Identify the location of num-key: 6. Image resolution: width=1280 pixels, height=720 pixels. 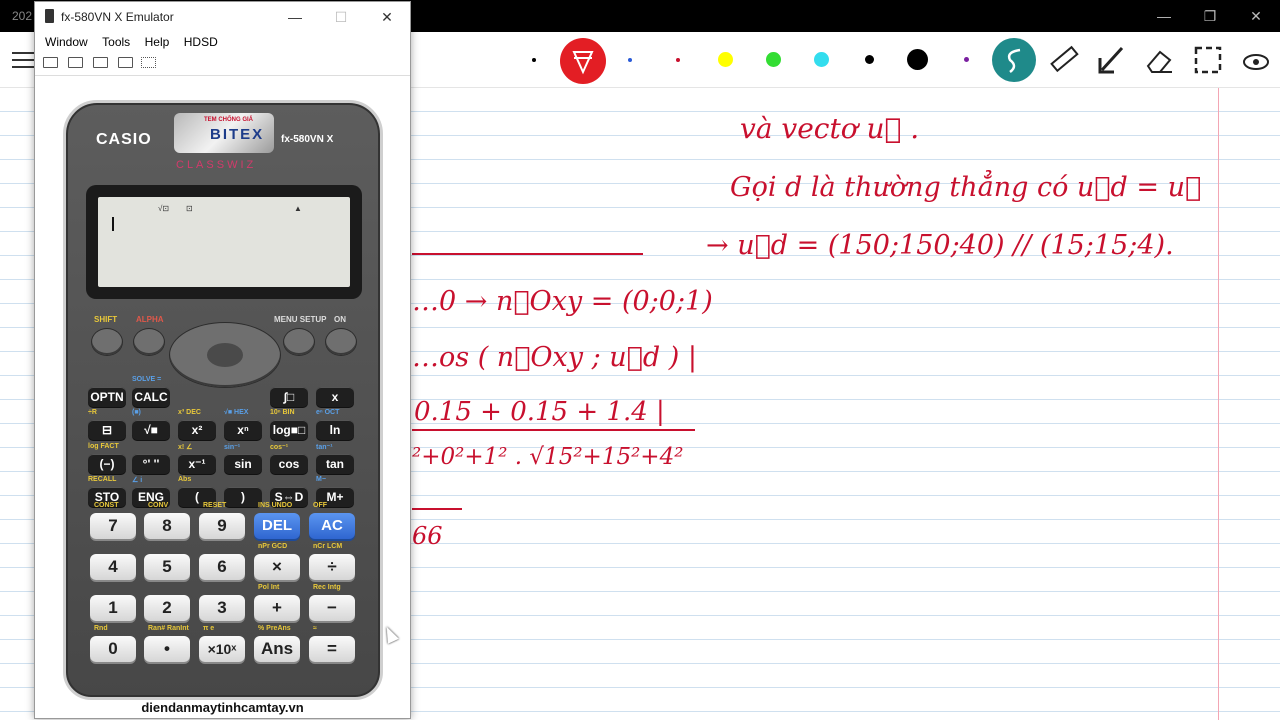
(222, 567).